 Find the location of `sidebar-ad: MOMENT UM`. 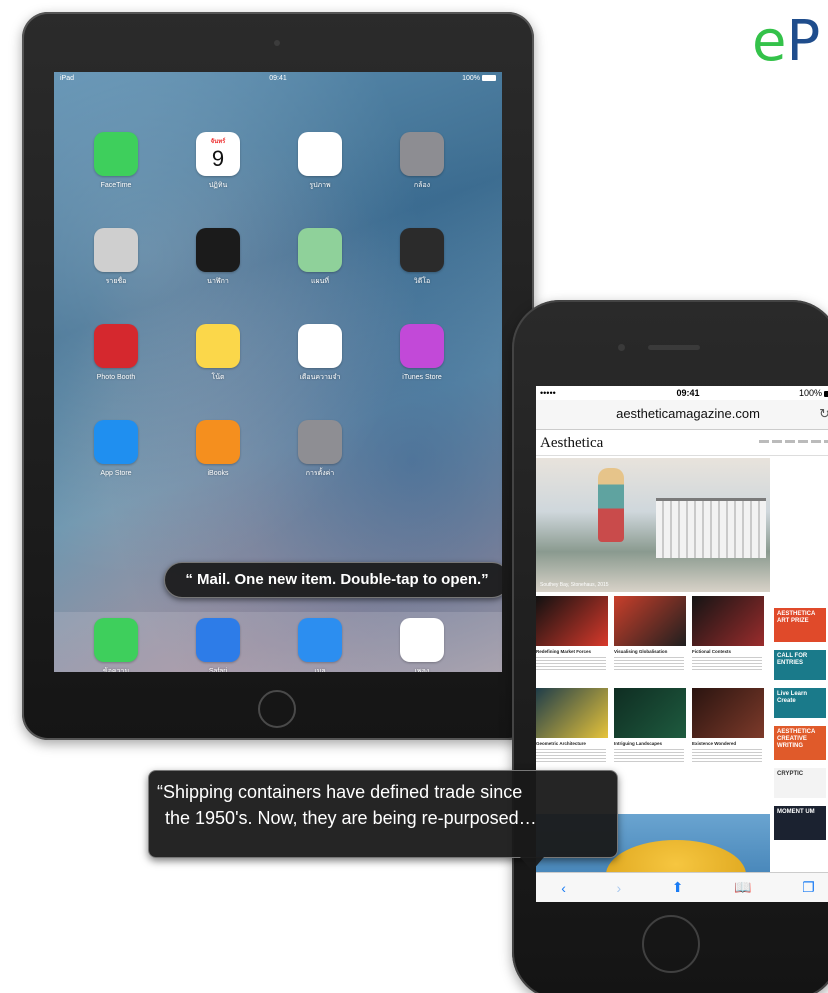

sidebar-ad: MOMENT UM is located at coordinates (800, 823).